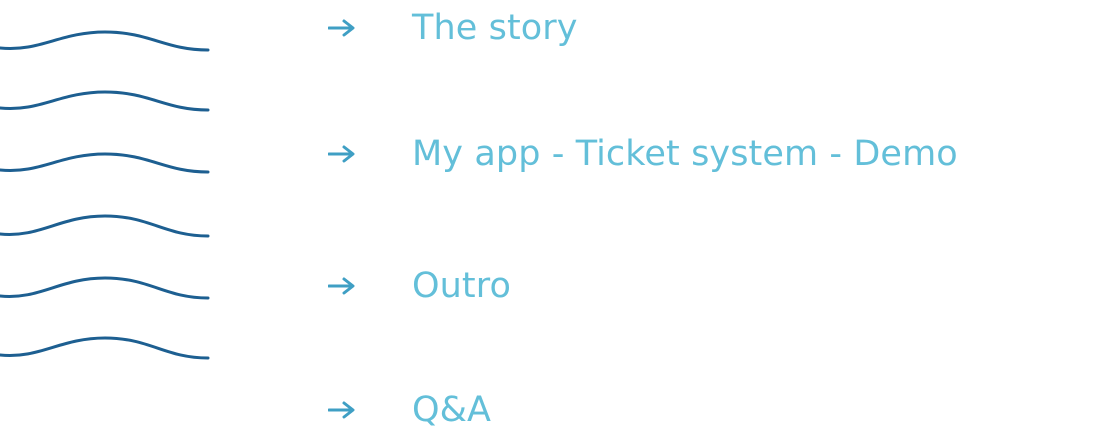 This screenshot has height=435, width=1093. I want to click on agenda-item-label: My app - Ticket system - Demo, so click(685, 154).